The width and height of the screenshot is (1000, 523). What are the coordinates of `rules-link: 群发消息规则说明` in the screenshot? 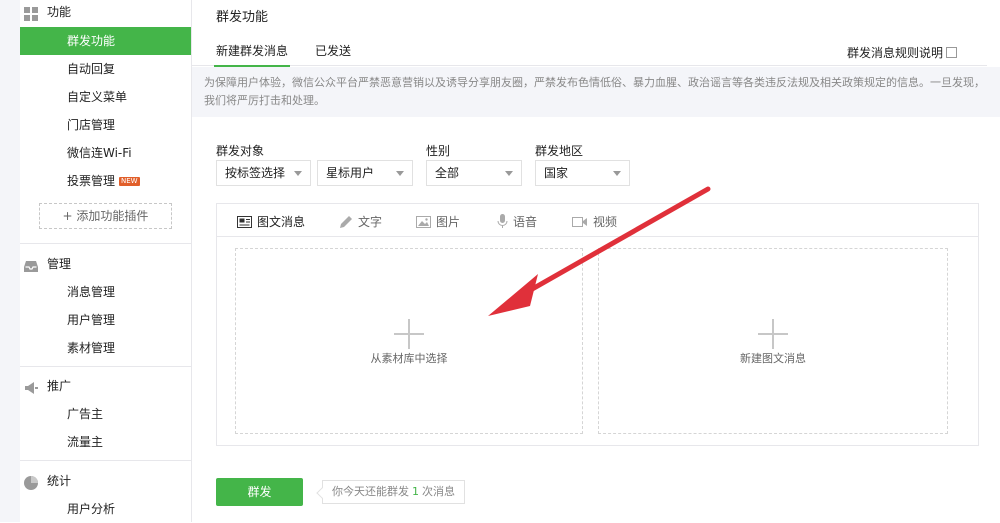 It's located at (902, 52).